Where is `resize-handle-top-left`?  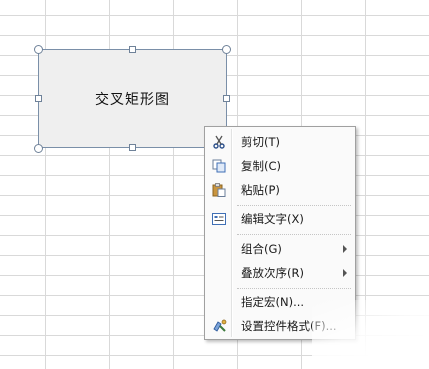
resize-handle-top-left is located at coordinates (38, 49).